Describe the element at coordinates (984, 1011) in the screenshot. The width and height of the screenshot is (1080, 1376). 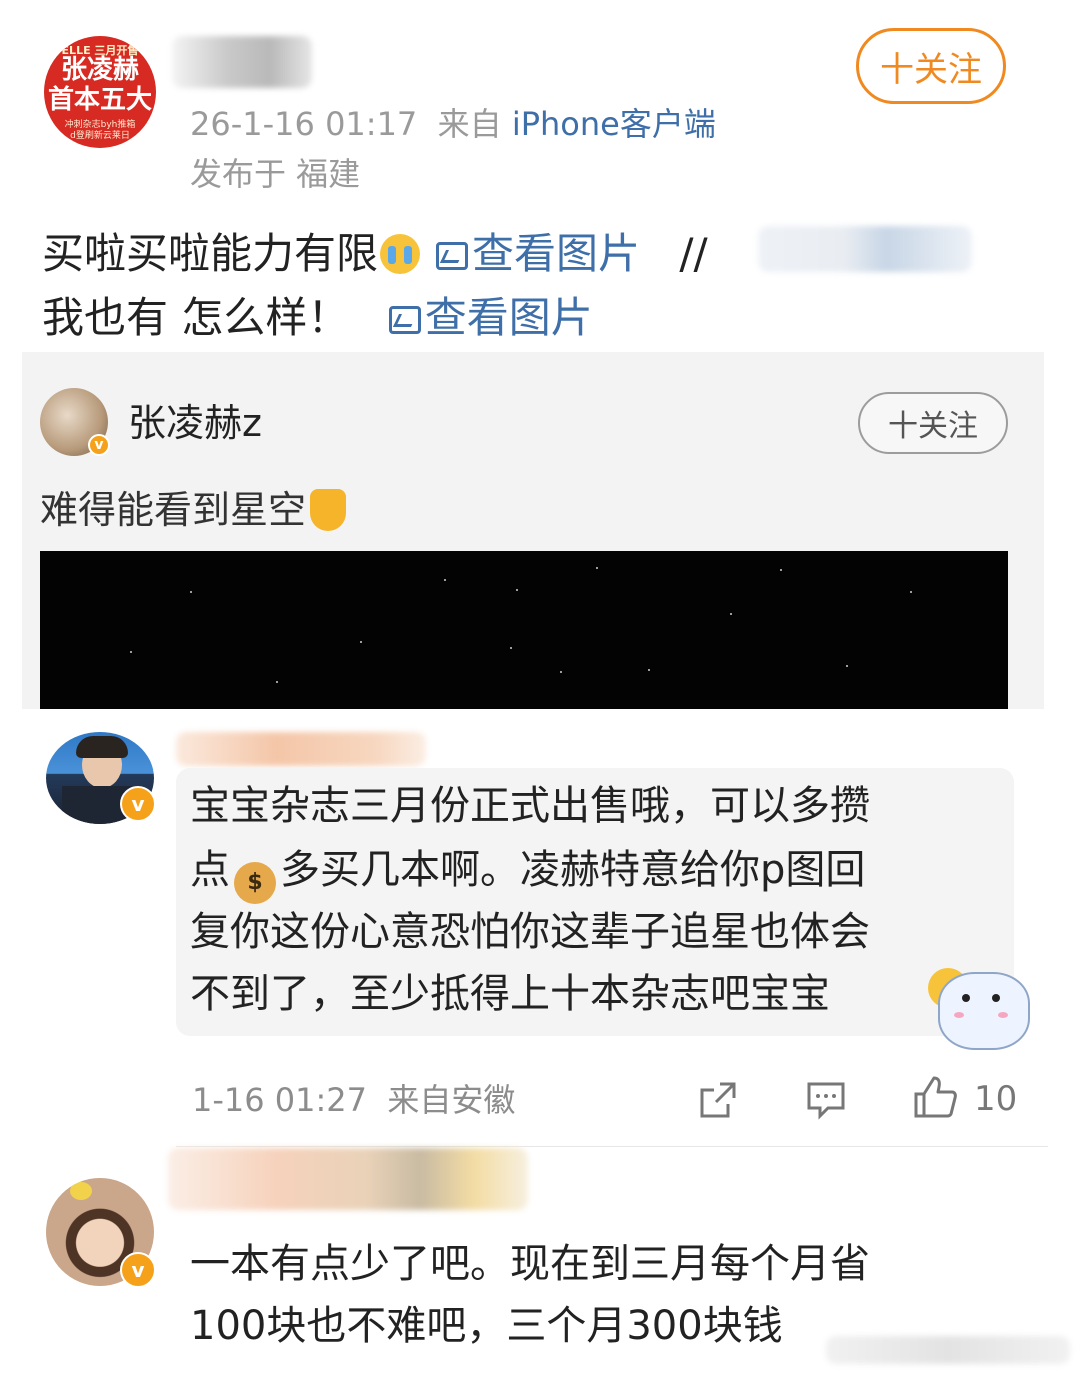
I see `cartoon-sticker-icon` at that location.